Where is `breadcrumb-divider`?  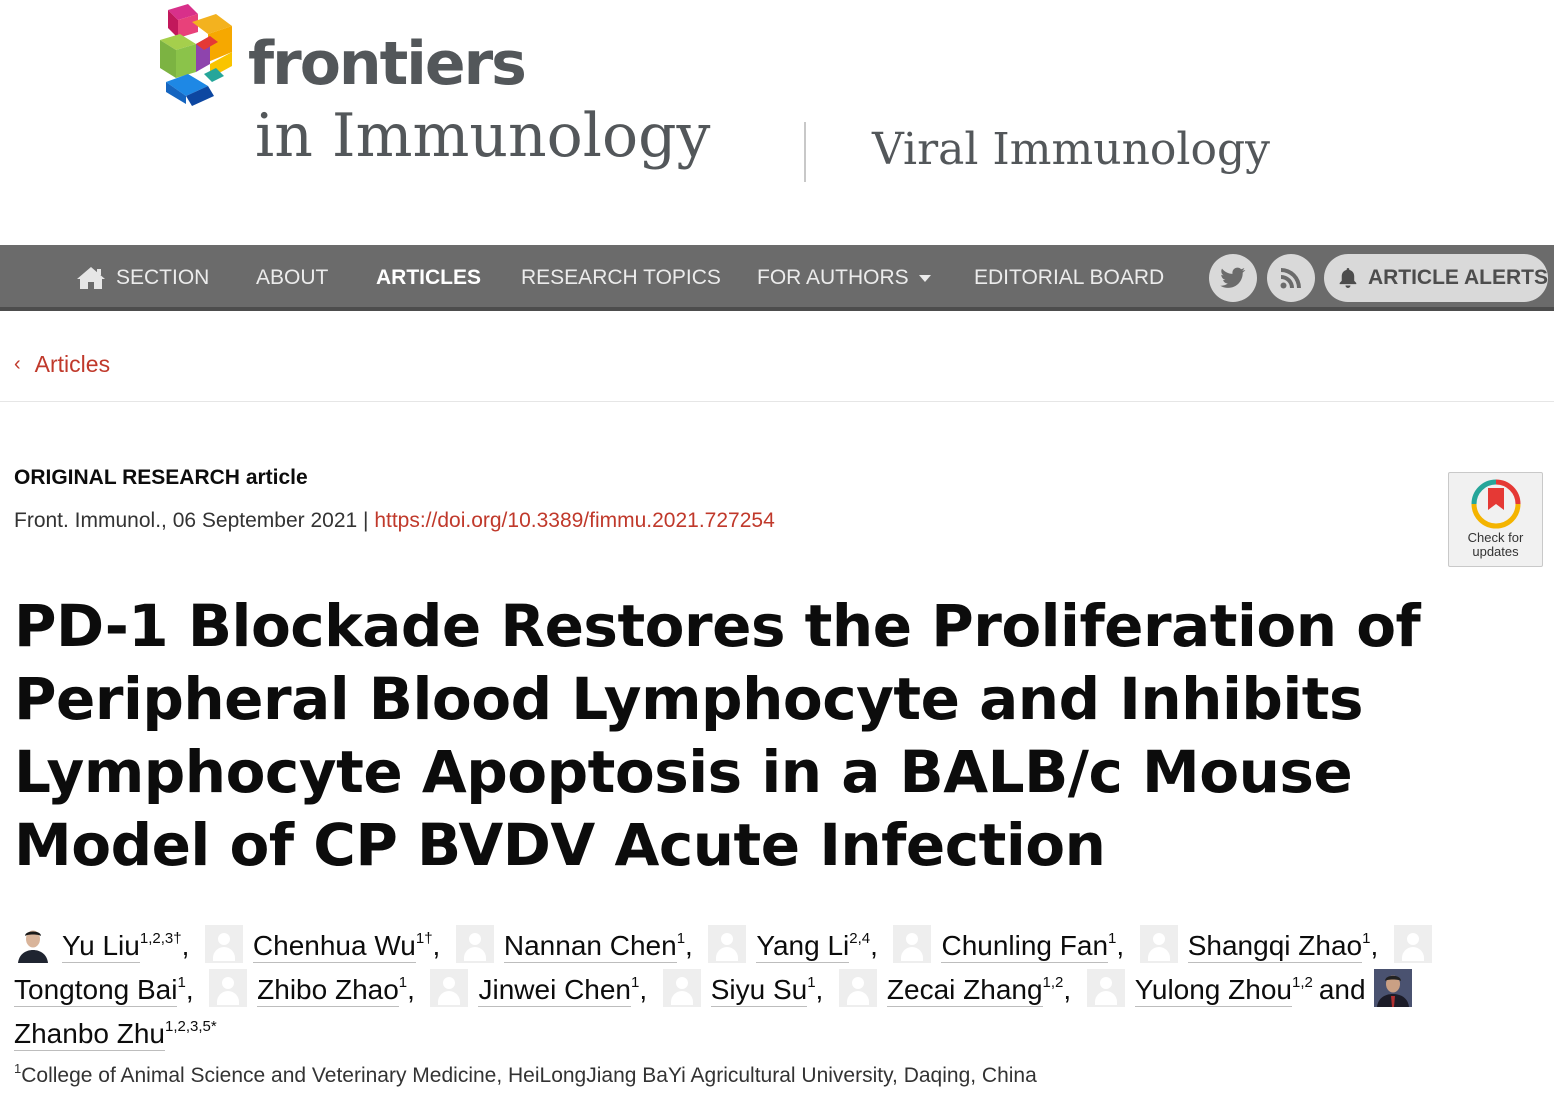 breadcrumb-divider is located at coordinates (777, 401).